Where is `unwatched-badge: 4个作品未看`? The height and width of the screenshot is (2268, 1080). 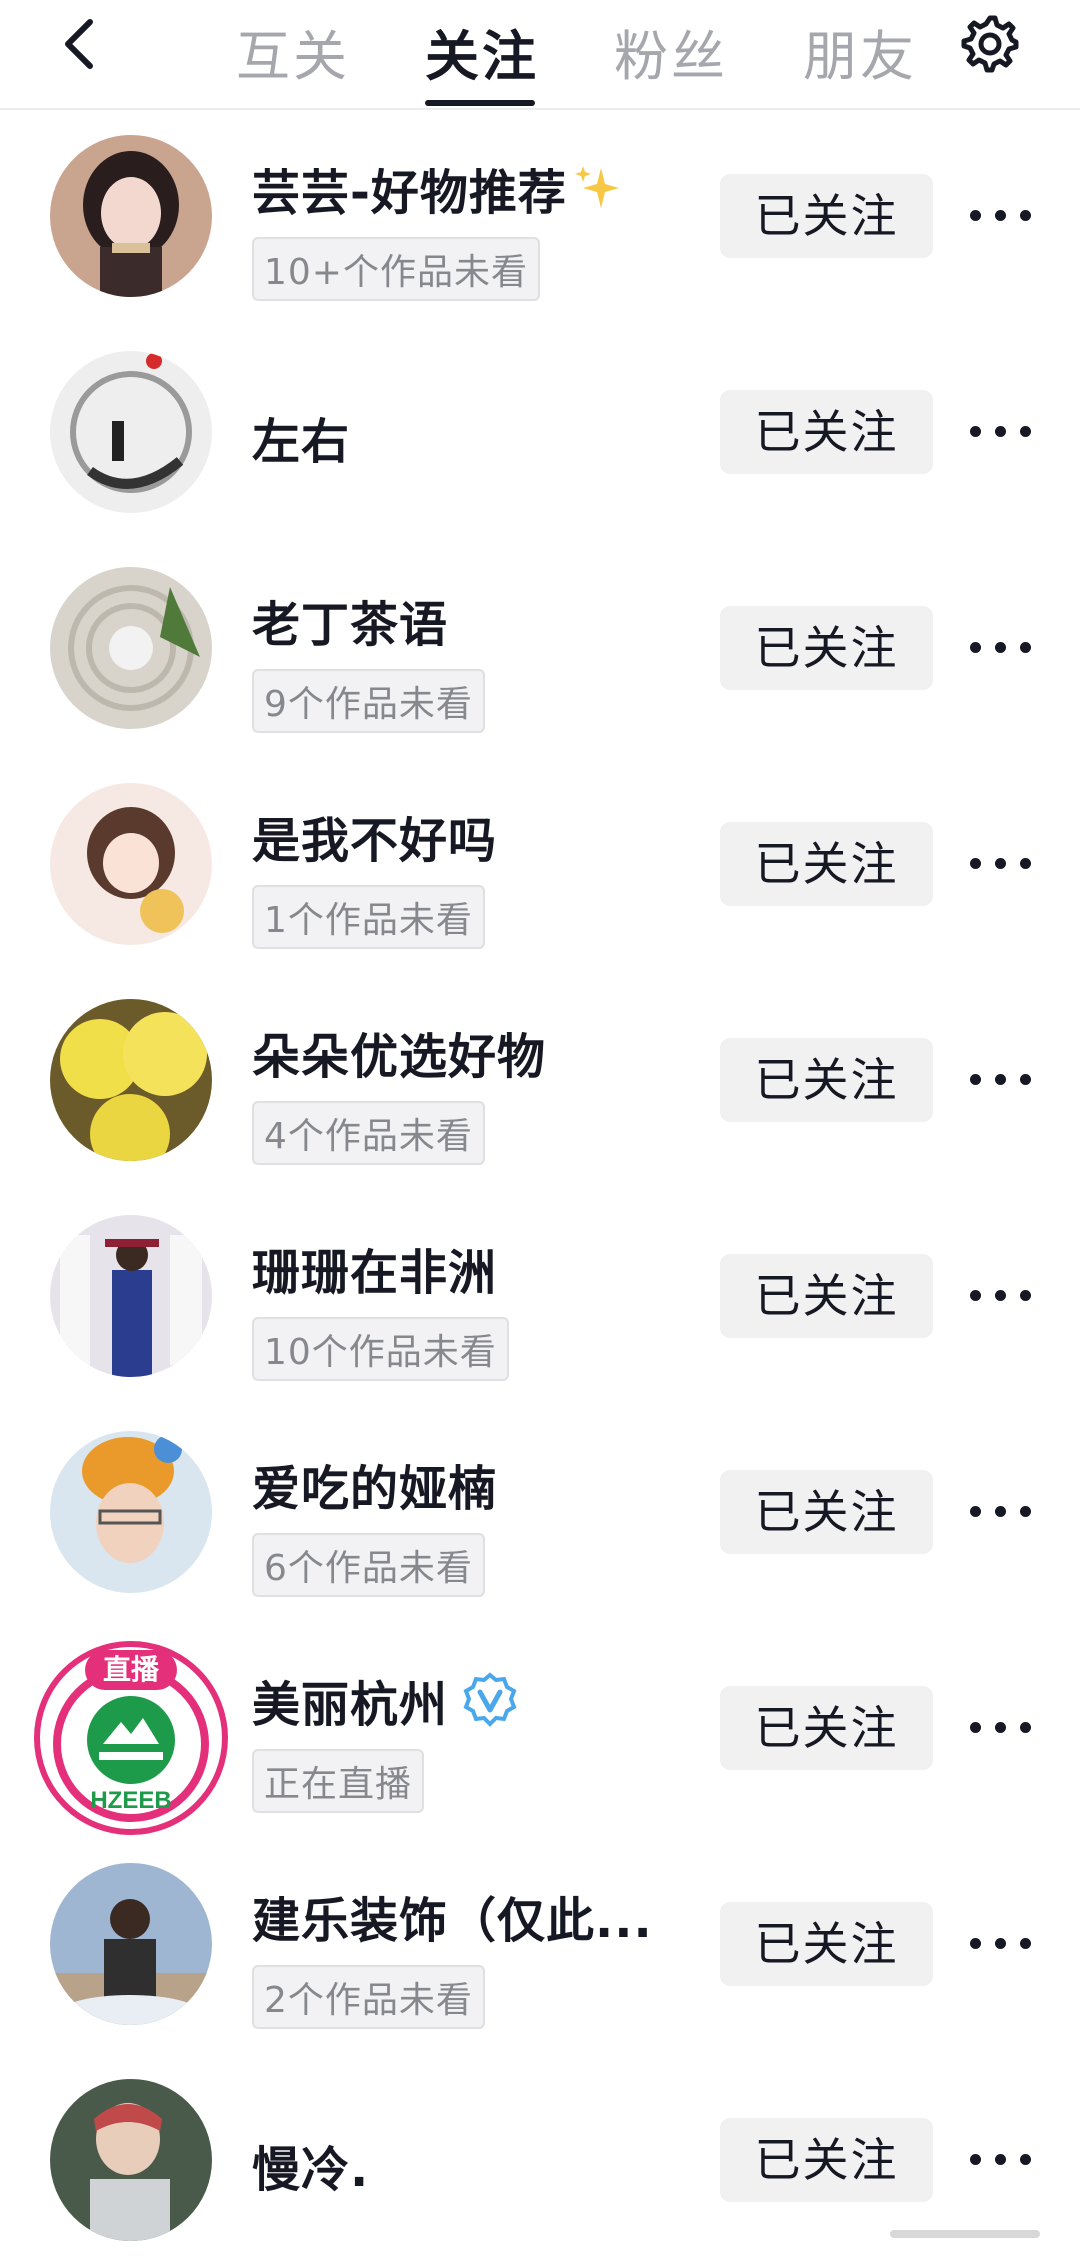
unwatched-badge: 4个作品未看 is located at coordinates (368, 1133).